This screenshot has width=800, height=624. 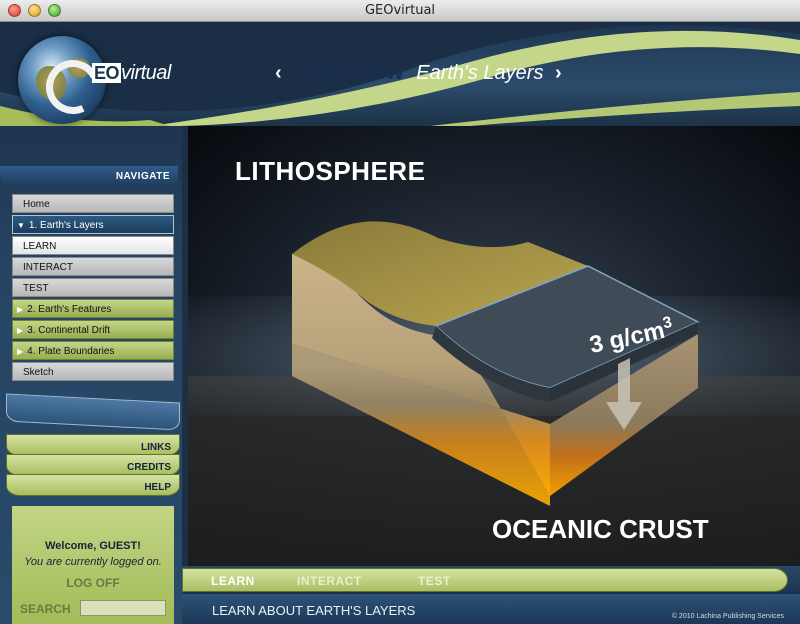 I want to click on crust-caption: OCEANIC CRUST, so click(x=600, y=529).